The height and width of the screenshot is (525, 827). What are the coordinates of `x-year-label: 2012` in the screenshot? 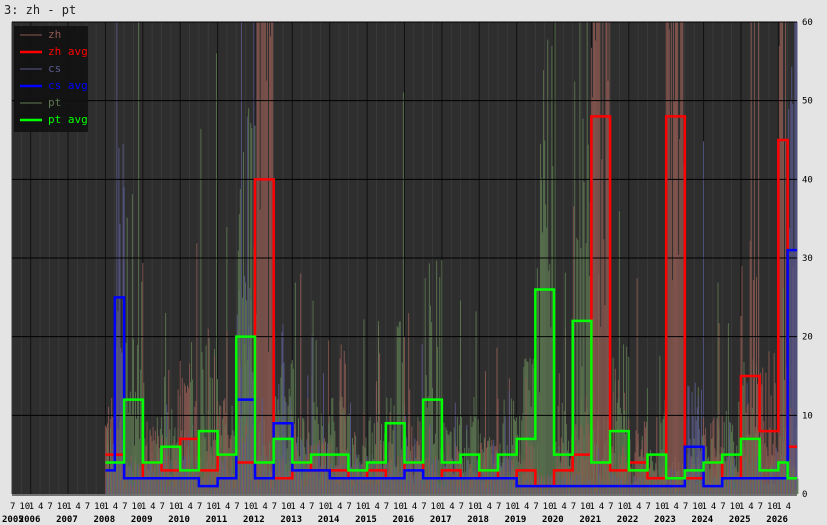 It's located at (254, 520).